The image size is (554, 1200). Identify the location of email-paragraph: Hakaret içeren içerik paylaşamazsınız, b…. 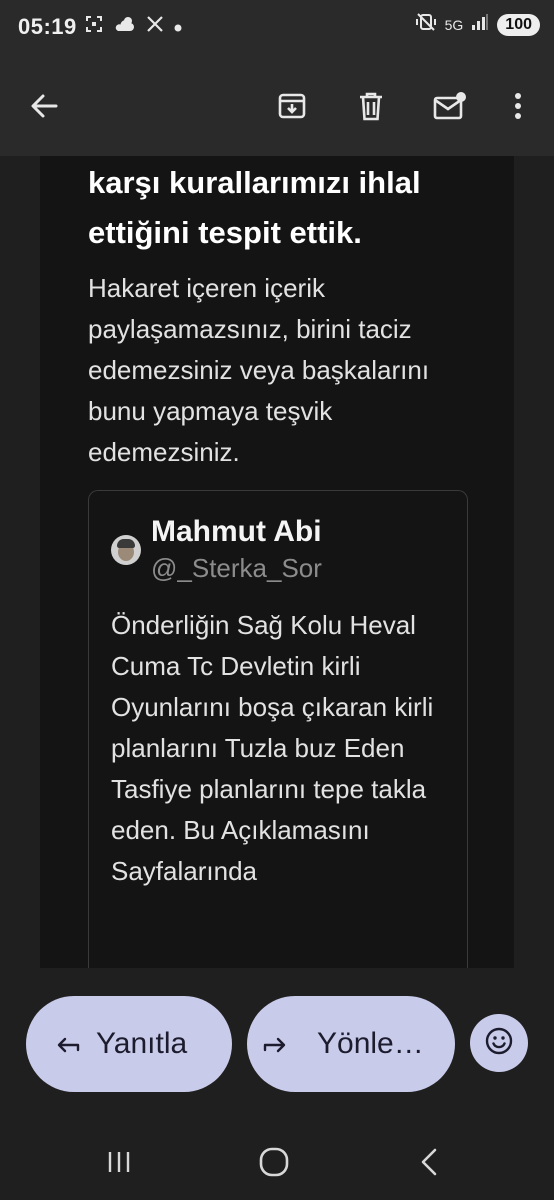
(259, 370).